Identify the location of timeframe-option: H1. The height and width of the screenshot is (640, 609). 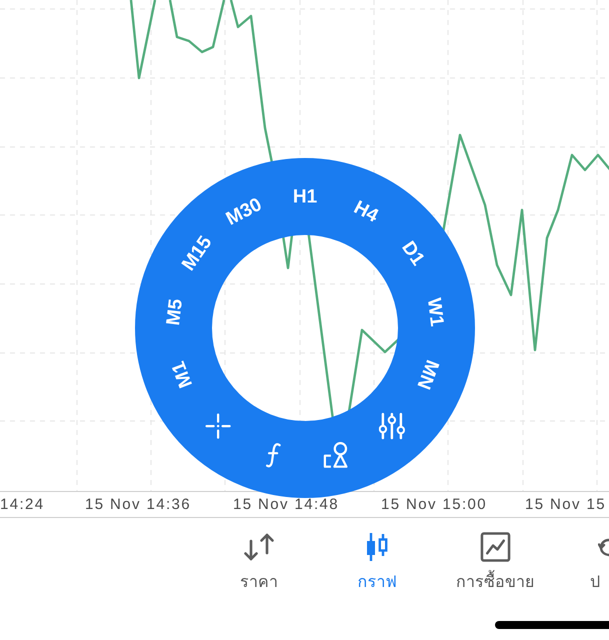
(305, 197).